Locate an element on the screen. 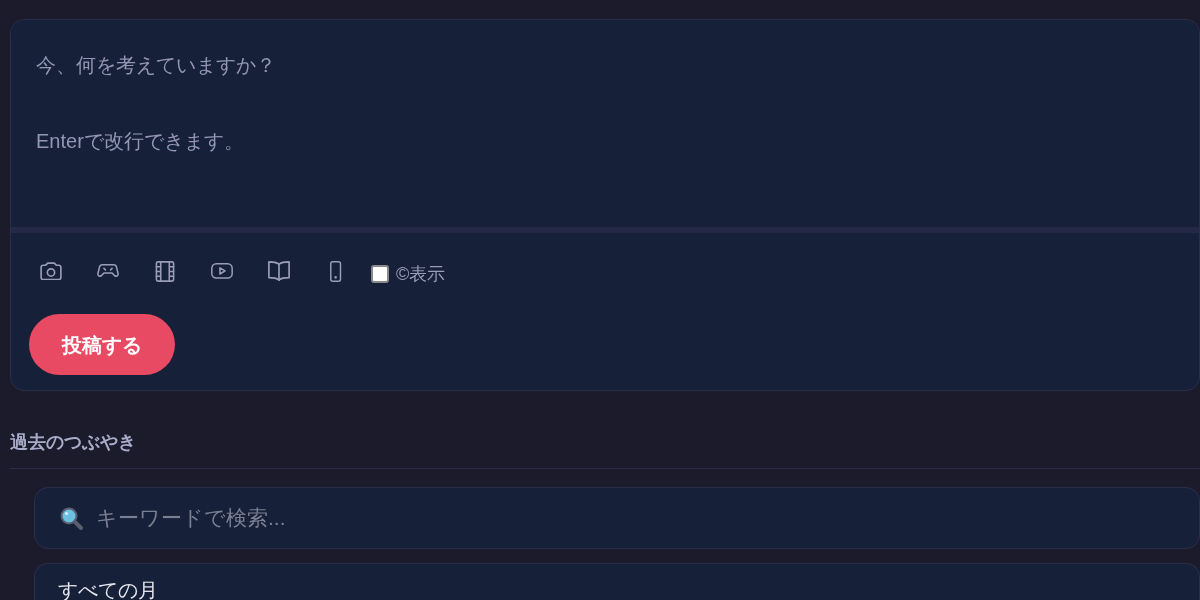 The image size is (1200, 600). open-book-icon is located at coordinates (279, 271).